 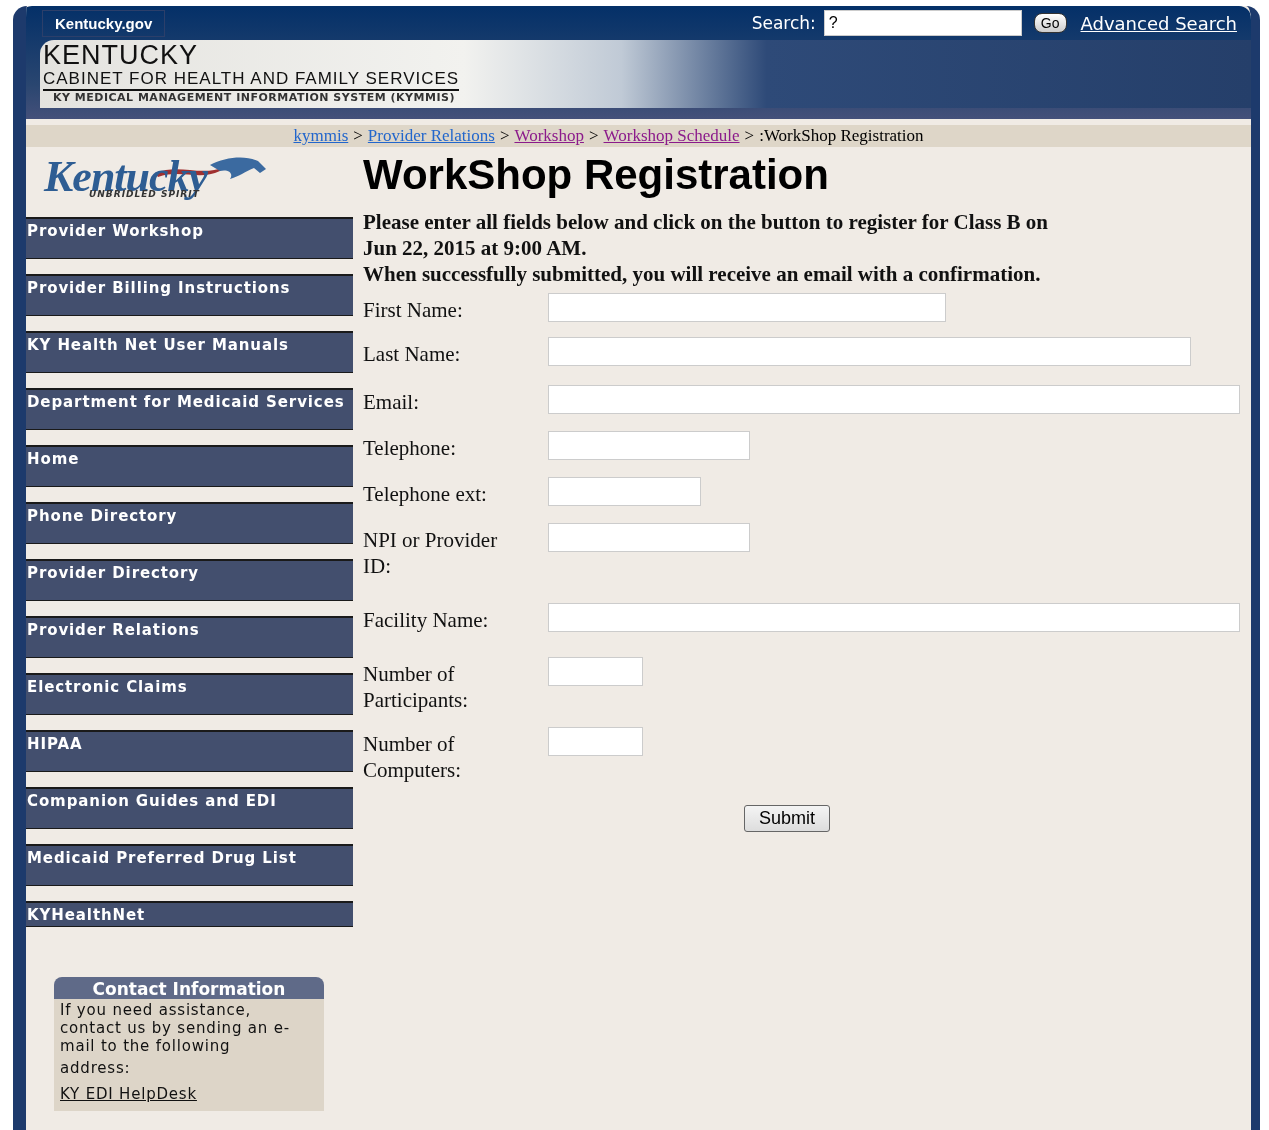 I want to click on breadcrumb-link: Workshop Schedule, so click(x=671, y=136).